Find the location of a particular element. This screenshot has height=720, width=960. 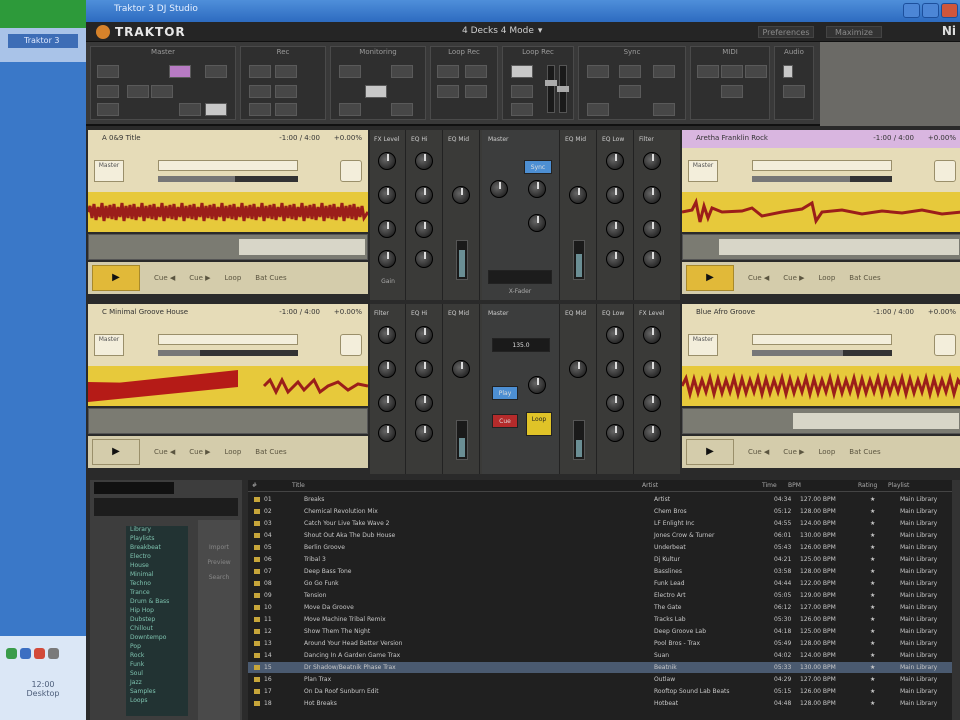

maximize-button is located at coordinates (930, 10).